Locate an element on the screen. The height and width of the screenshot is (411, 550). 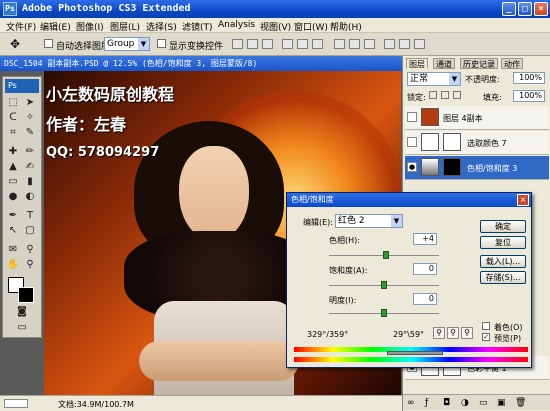
align-hcenter-icon is located at coordinates (302, 44).